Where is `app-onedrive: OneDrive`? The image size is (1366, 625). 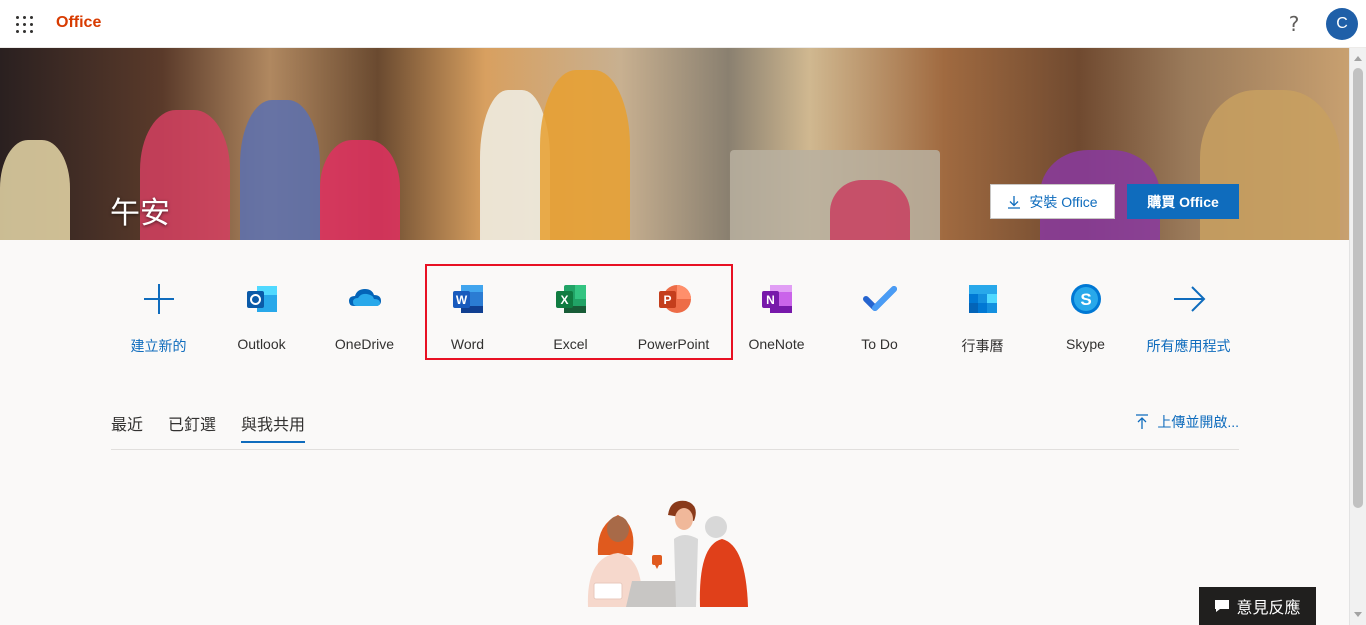
app-onedrive: OneDrive is located at coordinates (364, 315).